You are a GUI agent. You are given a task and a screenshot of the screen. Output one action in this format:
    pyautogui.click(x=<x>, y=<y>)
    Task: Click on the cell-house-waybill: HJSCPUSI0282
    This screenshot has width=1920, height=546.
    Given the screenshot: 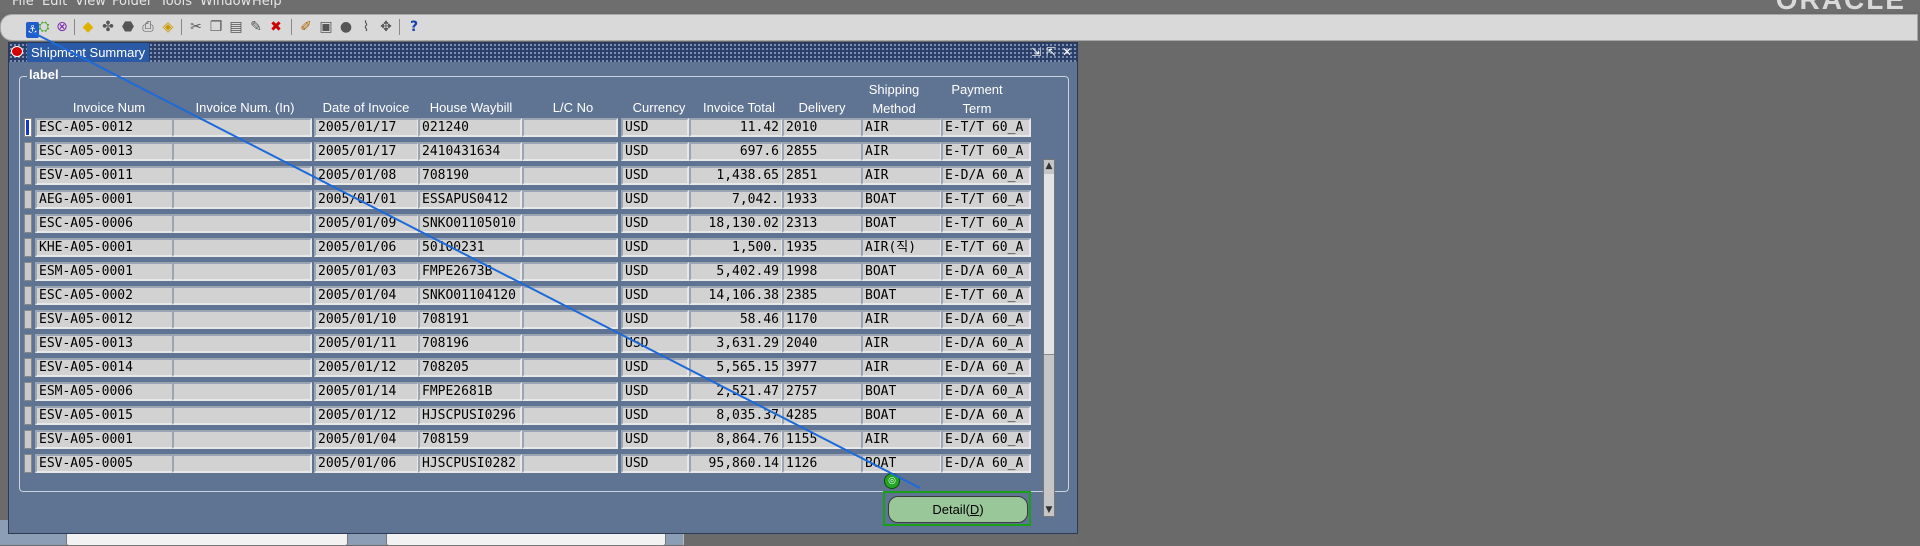 What is the action you would take?
    pyautogui.click(x=470, y=463)
    